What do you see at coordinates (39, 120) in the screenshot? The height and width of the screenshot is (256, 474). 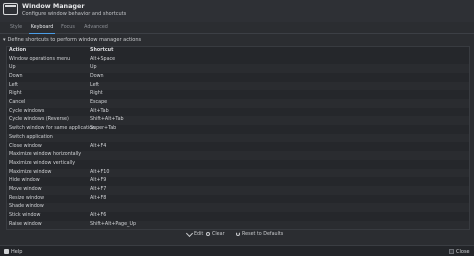 I see `row-action: Cycle windows (Reverse)` at bounding box center [39, 120].